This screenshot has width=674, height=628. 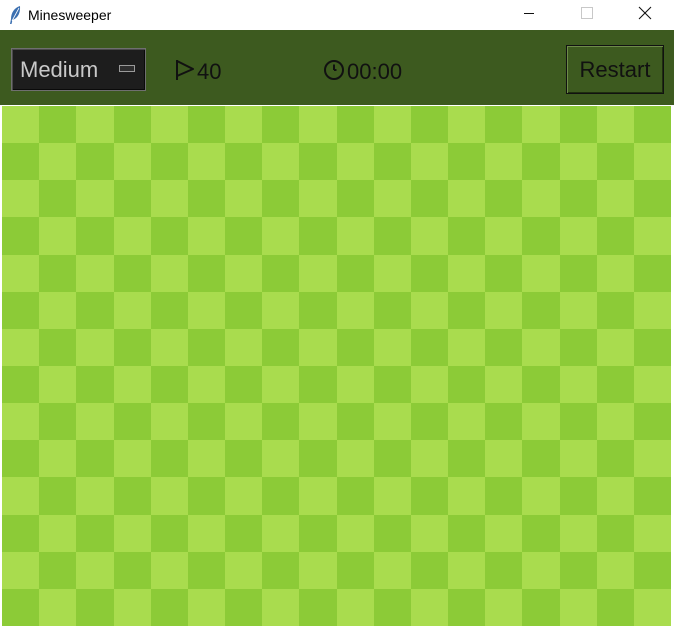 What do you see at coordinates (645, 15) in the screenshot?
I see `close-button` at bounding box center [645, 15].